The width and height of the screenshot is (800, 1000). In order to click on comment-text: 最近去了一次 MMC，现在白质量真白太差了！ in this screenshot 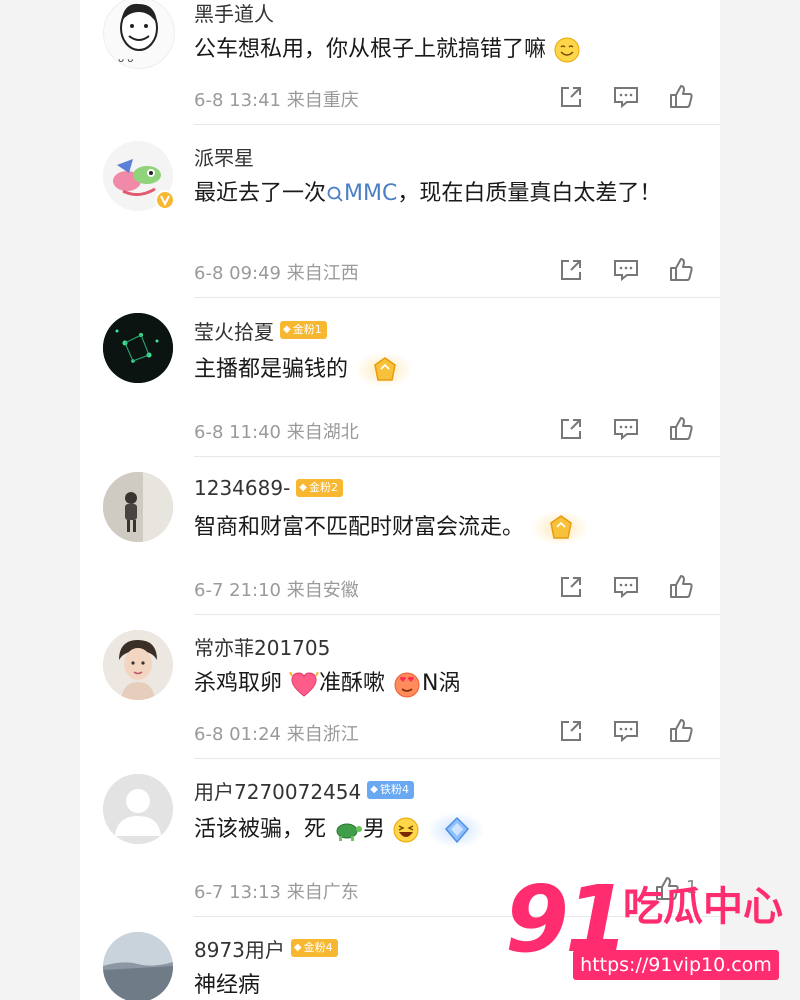, I will do `click(428, 193)`.